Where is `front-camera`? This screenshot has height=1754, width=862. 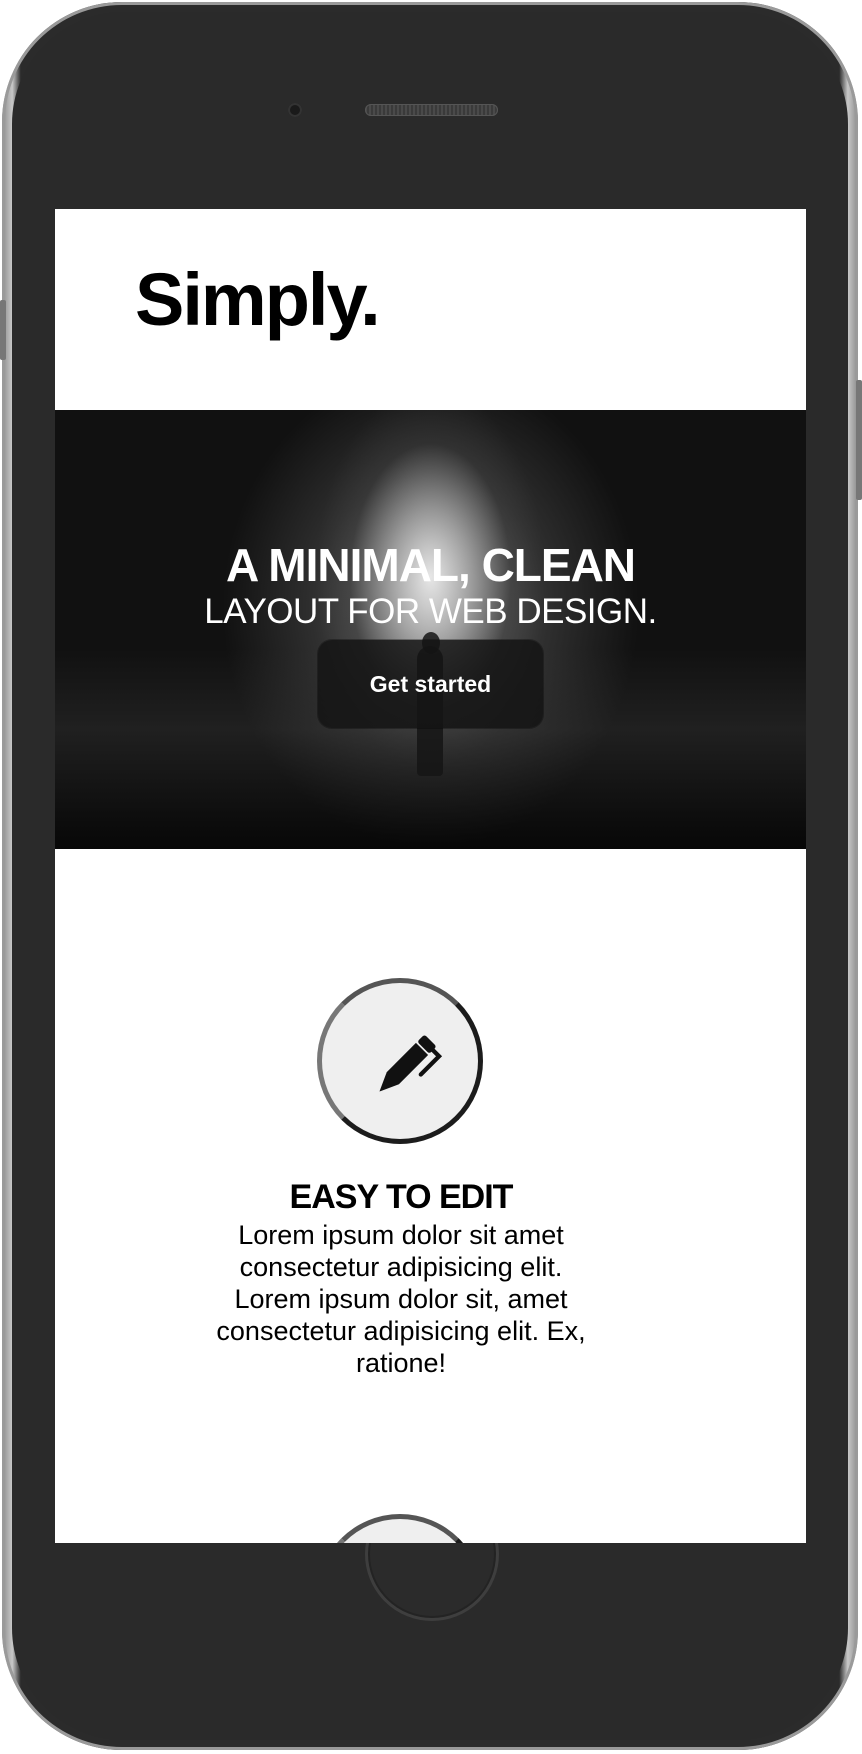 front-camera is located at coordinates (295, 110).